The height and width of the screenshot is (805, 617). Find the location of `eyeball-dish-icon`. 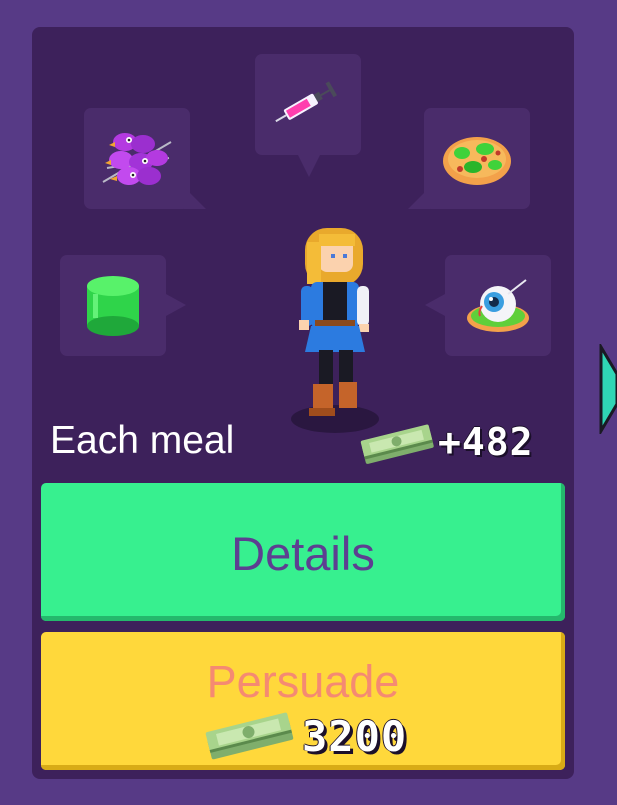

eyeball-dish-icon is located at coordinates (498, 305).